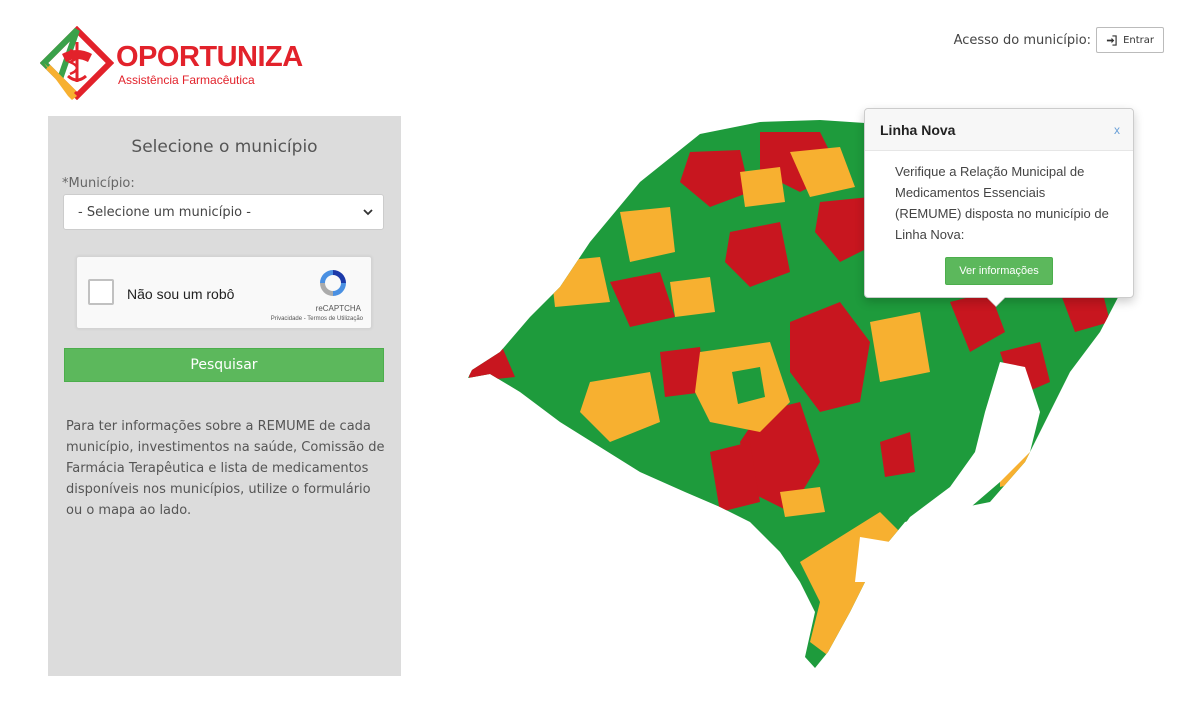  Describe the element at coordinates (317, 319) in the screenshot. I see `recaptcha-links: Privacidade - Termos de Utilização` at that location.